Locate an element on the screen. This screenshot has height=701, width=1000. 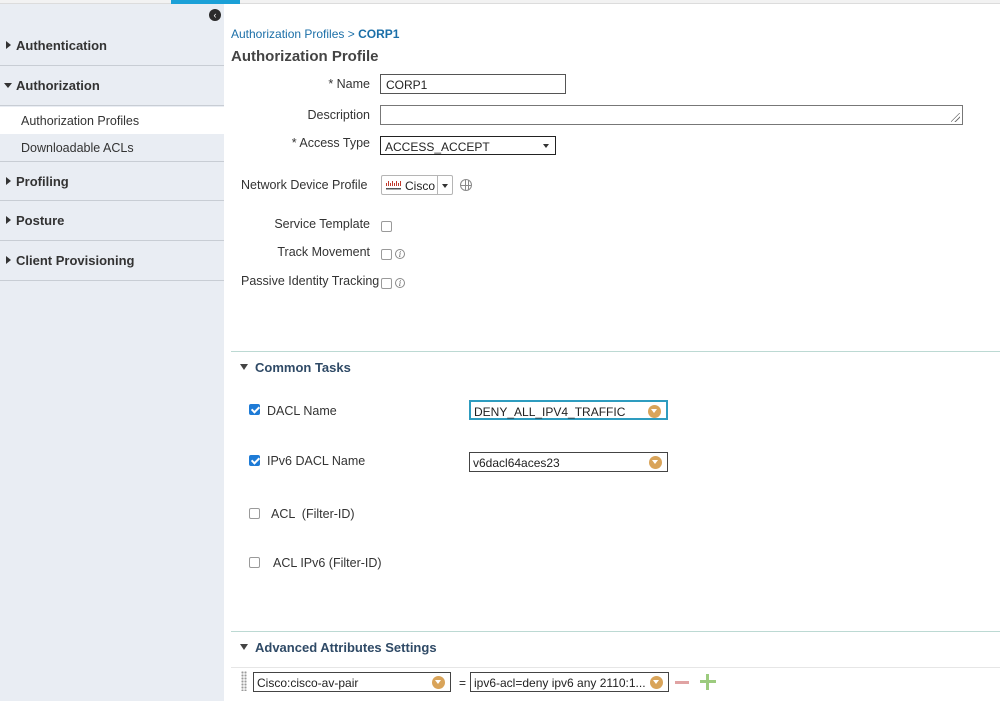
row-separator is located at coordinates (615, 667).